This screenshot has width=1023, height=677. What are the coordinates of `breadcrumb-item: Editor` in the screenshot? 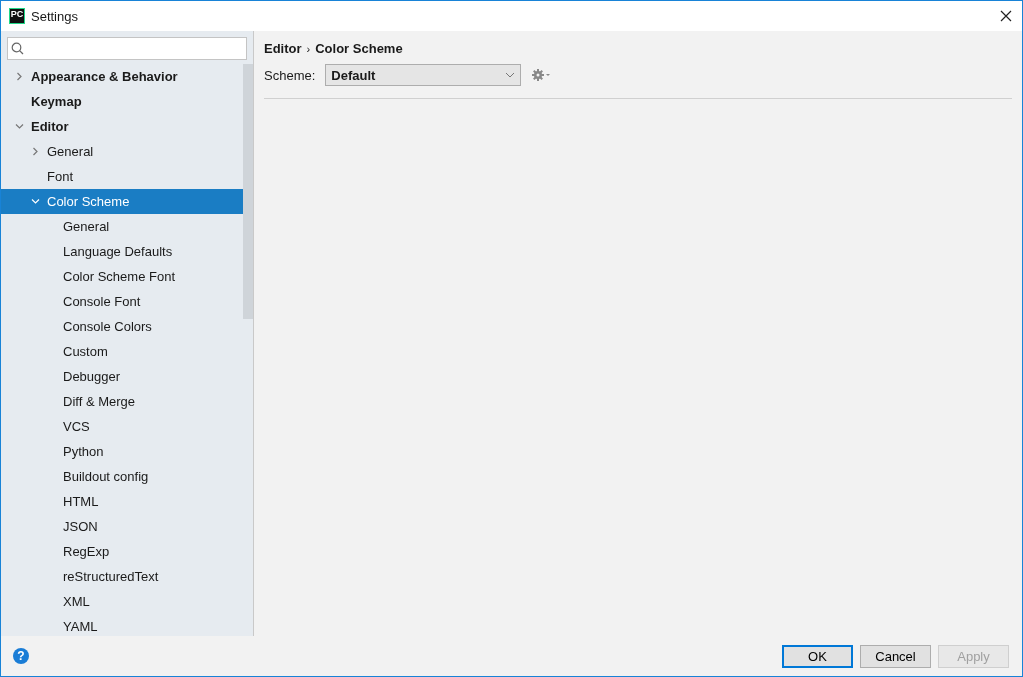 It's located at (283, 48).